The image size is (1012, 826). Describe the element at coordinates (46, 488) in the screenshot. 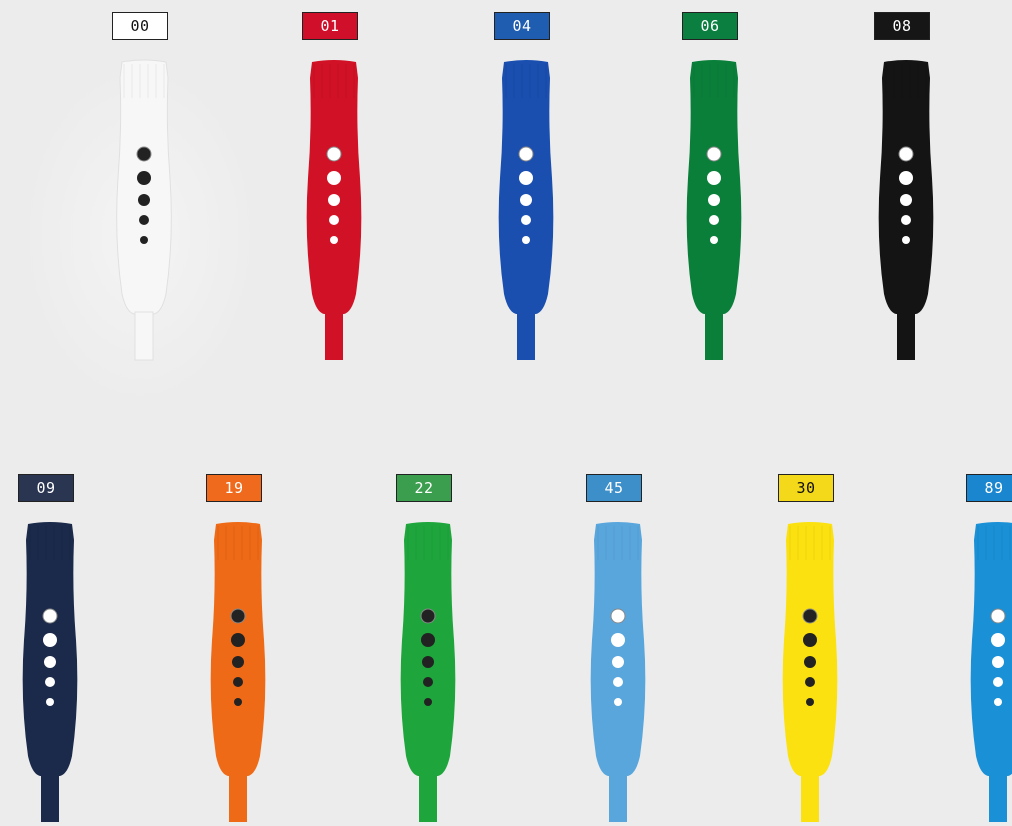

I see `color-code-label: 09` at that location.